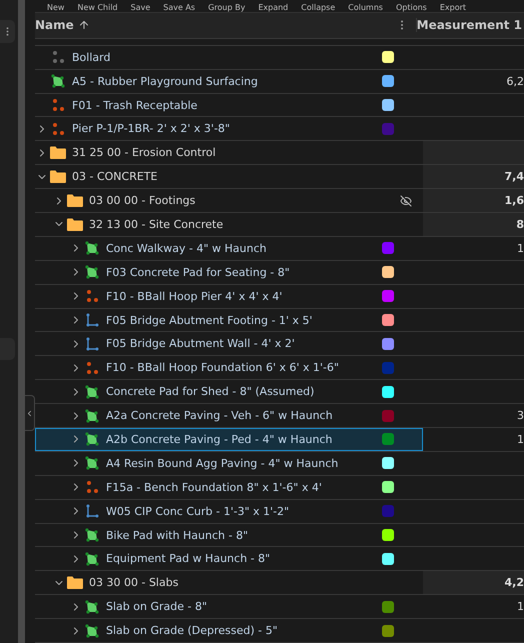 The width and height of the screenshot is (524, 643). I want to click on sort-arrow-icon, so click(84, 25).